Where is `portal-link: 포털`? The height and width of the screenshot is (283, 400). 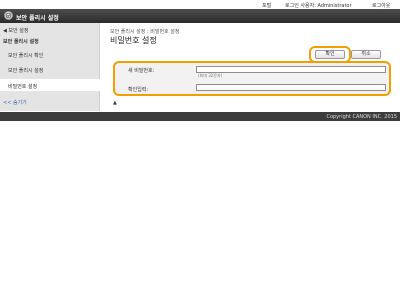
portal-link: 포털 is located at coordinates (266, 5).